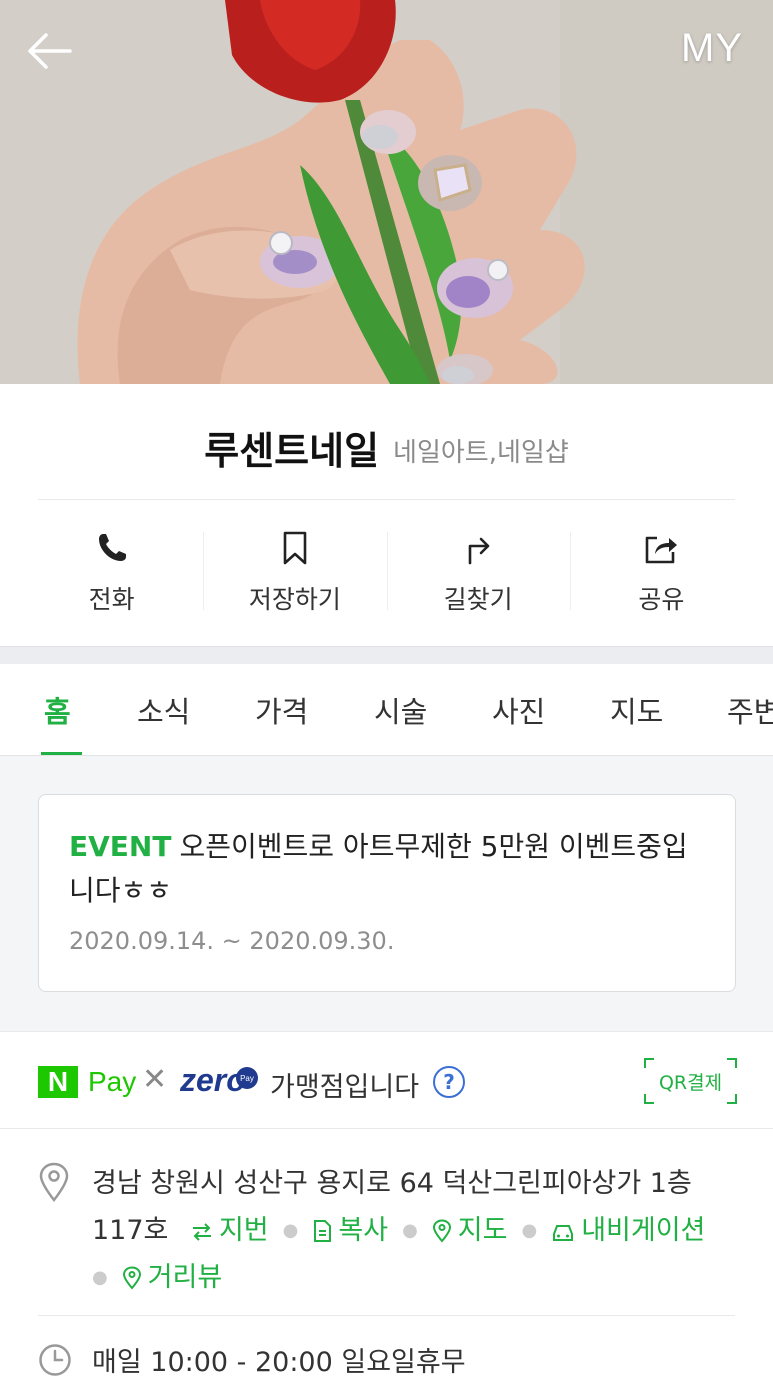 This screenshot has width=773, height=1393. I want to click on clock-icon, so click(55, 1360).